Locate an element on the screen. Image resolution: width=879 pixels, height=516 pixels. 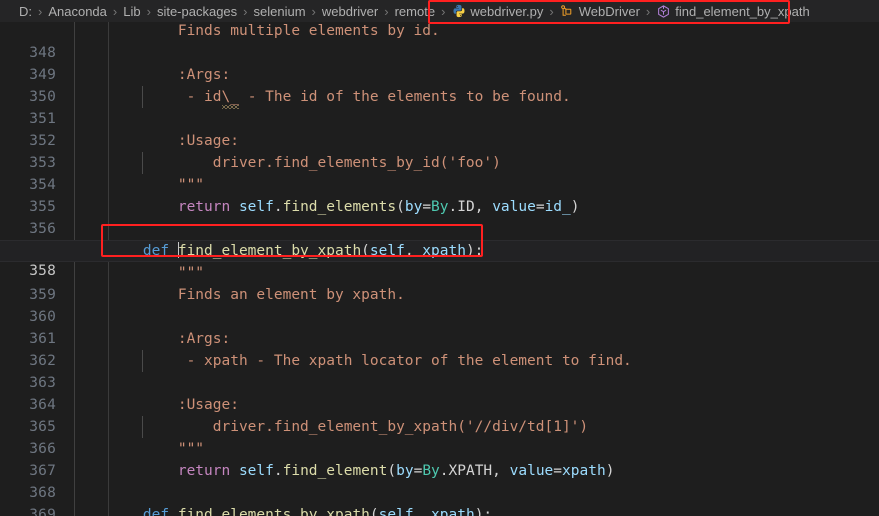
breadcrumb-label: webdriver is located at coordinates (350, 11).